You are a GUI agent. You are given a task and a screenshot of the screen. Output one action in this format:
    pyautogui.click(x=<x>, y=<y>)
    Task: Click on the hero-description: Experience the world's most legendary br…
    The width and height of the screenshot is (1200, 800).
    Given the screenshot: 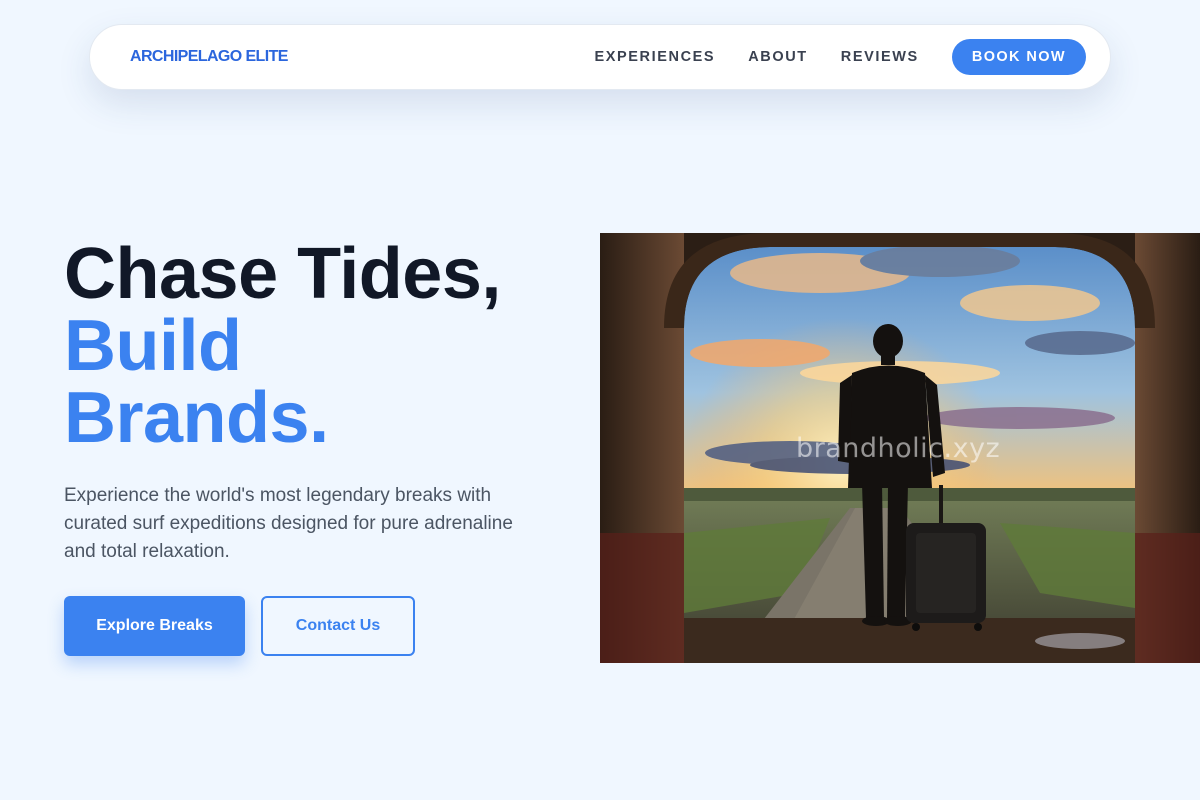 What is the action you would take?
    pyautogui.click(x=288, y=523)
    